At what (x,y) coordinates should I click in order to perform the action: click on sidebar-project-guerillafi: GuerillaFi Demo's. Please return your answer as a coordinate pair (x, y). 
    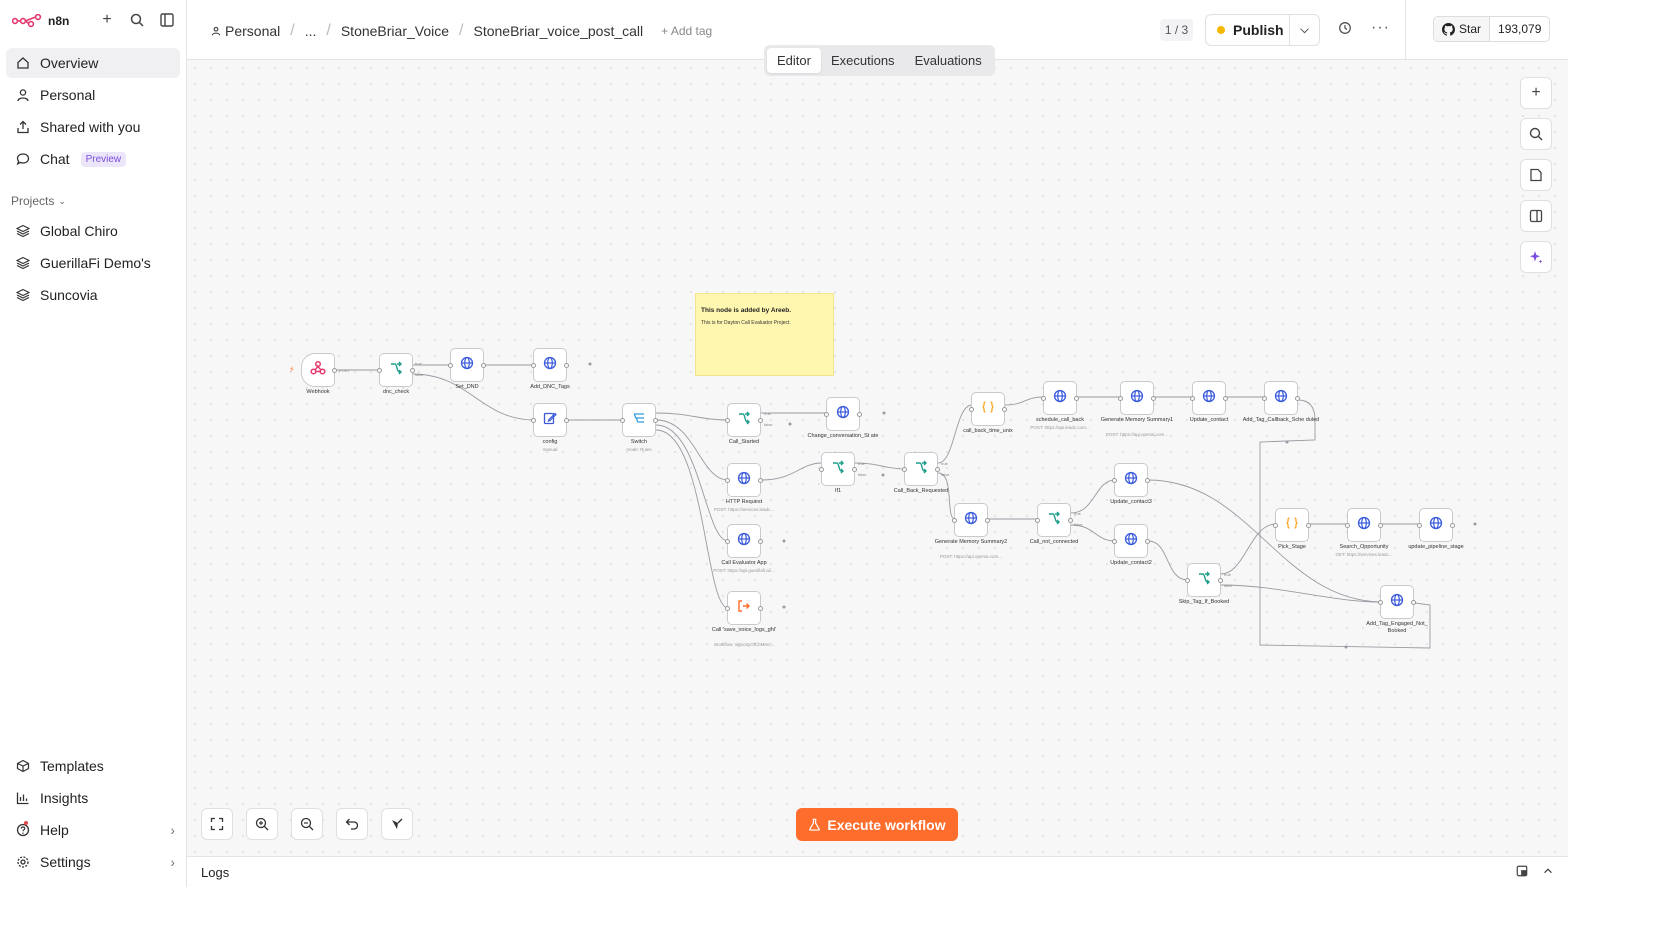
    Looking at the image, I should click on (93, 263).